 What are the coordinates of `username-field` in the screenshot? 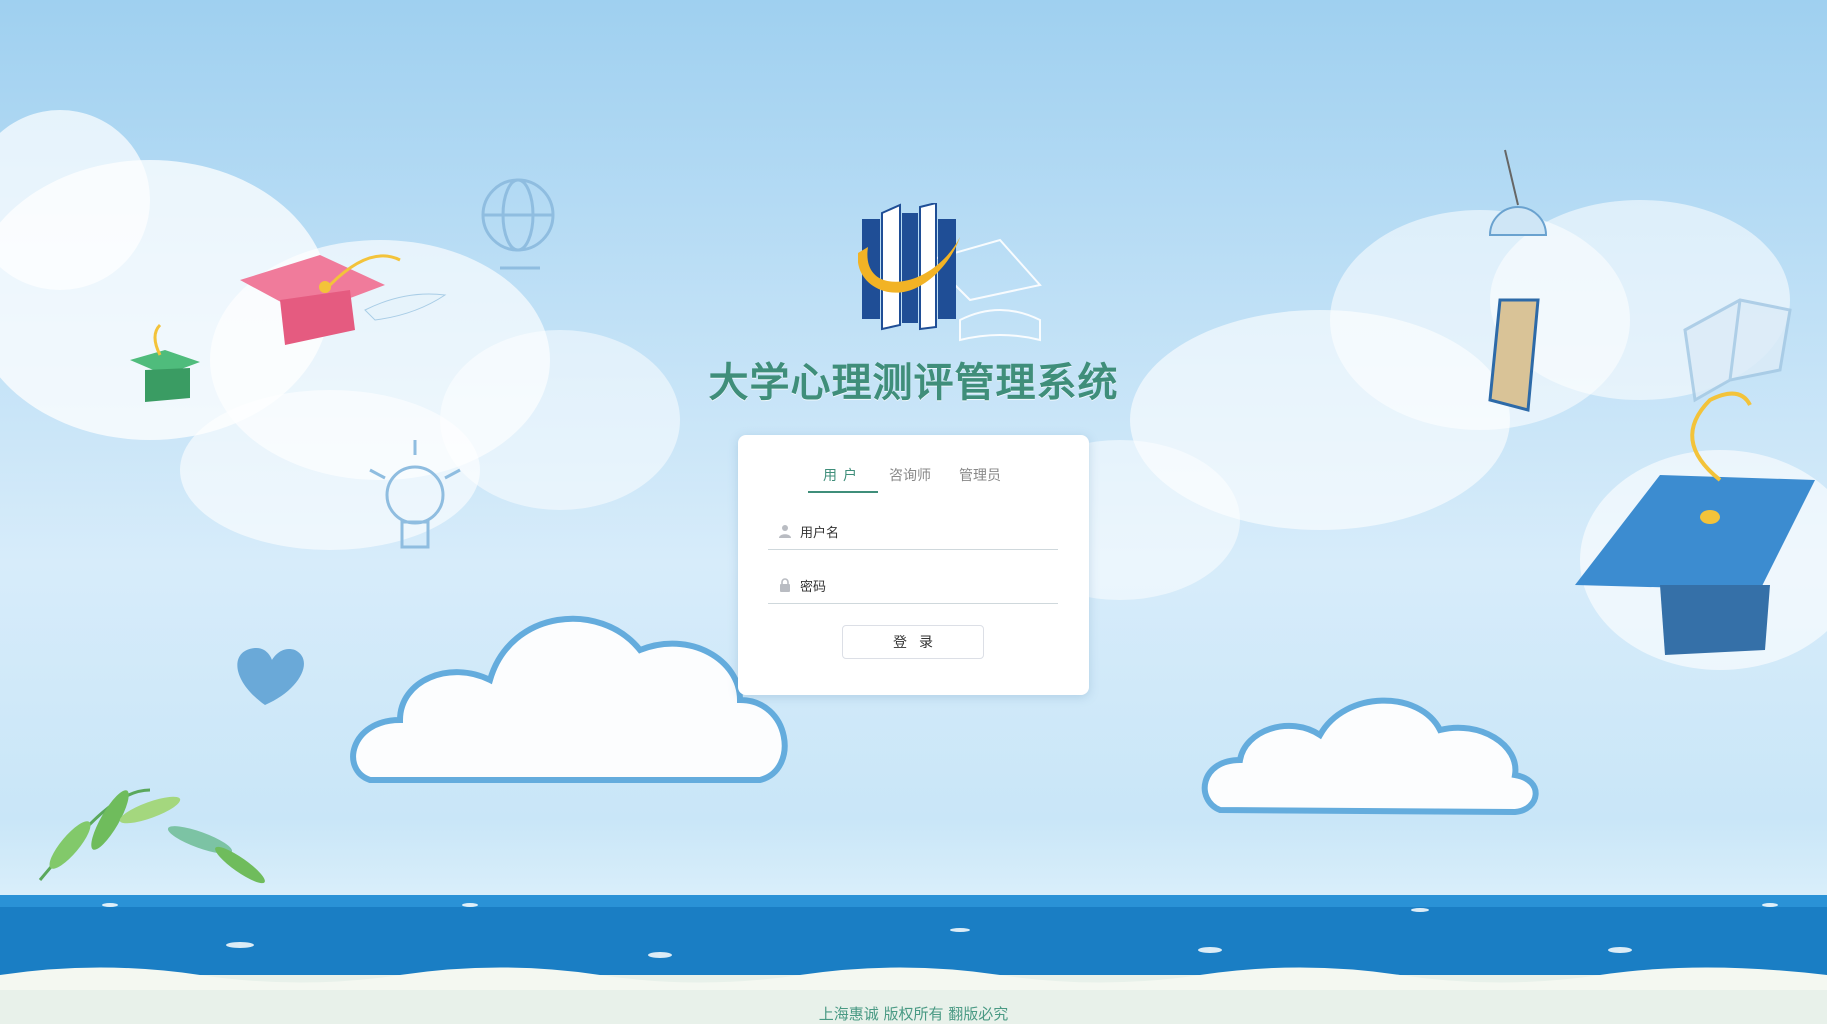 It's located at (913, 532).